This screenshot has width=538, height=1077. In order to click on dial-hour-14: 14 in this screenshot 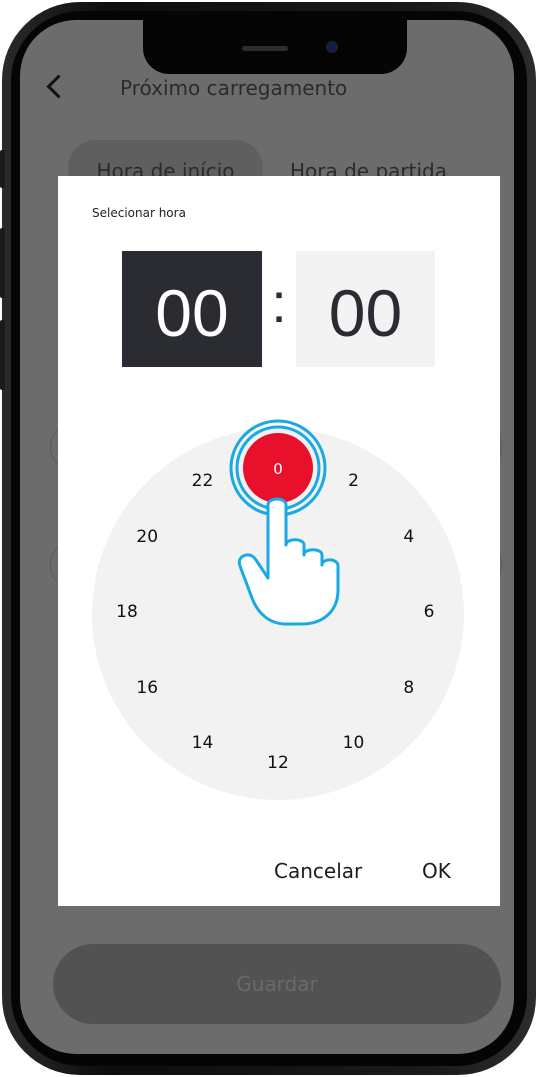, I will do `click(203, 745)`.